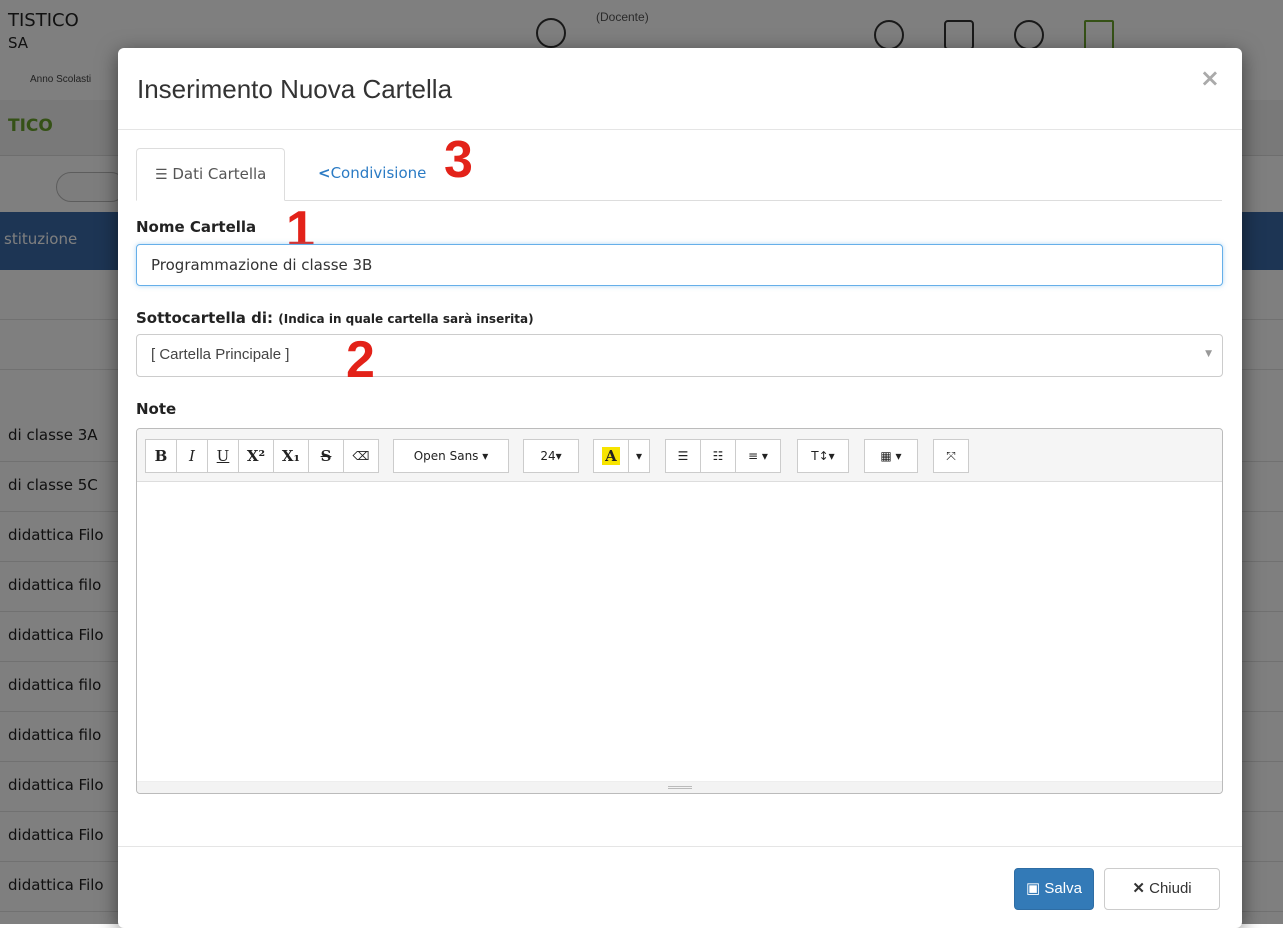 Image resolution: width=1283 pixels, height=928 pixels. Describe the element at coordinates (1033, 888) in the screenshot. I see `save-icon: ▣` at that location.